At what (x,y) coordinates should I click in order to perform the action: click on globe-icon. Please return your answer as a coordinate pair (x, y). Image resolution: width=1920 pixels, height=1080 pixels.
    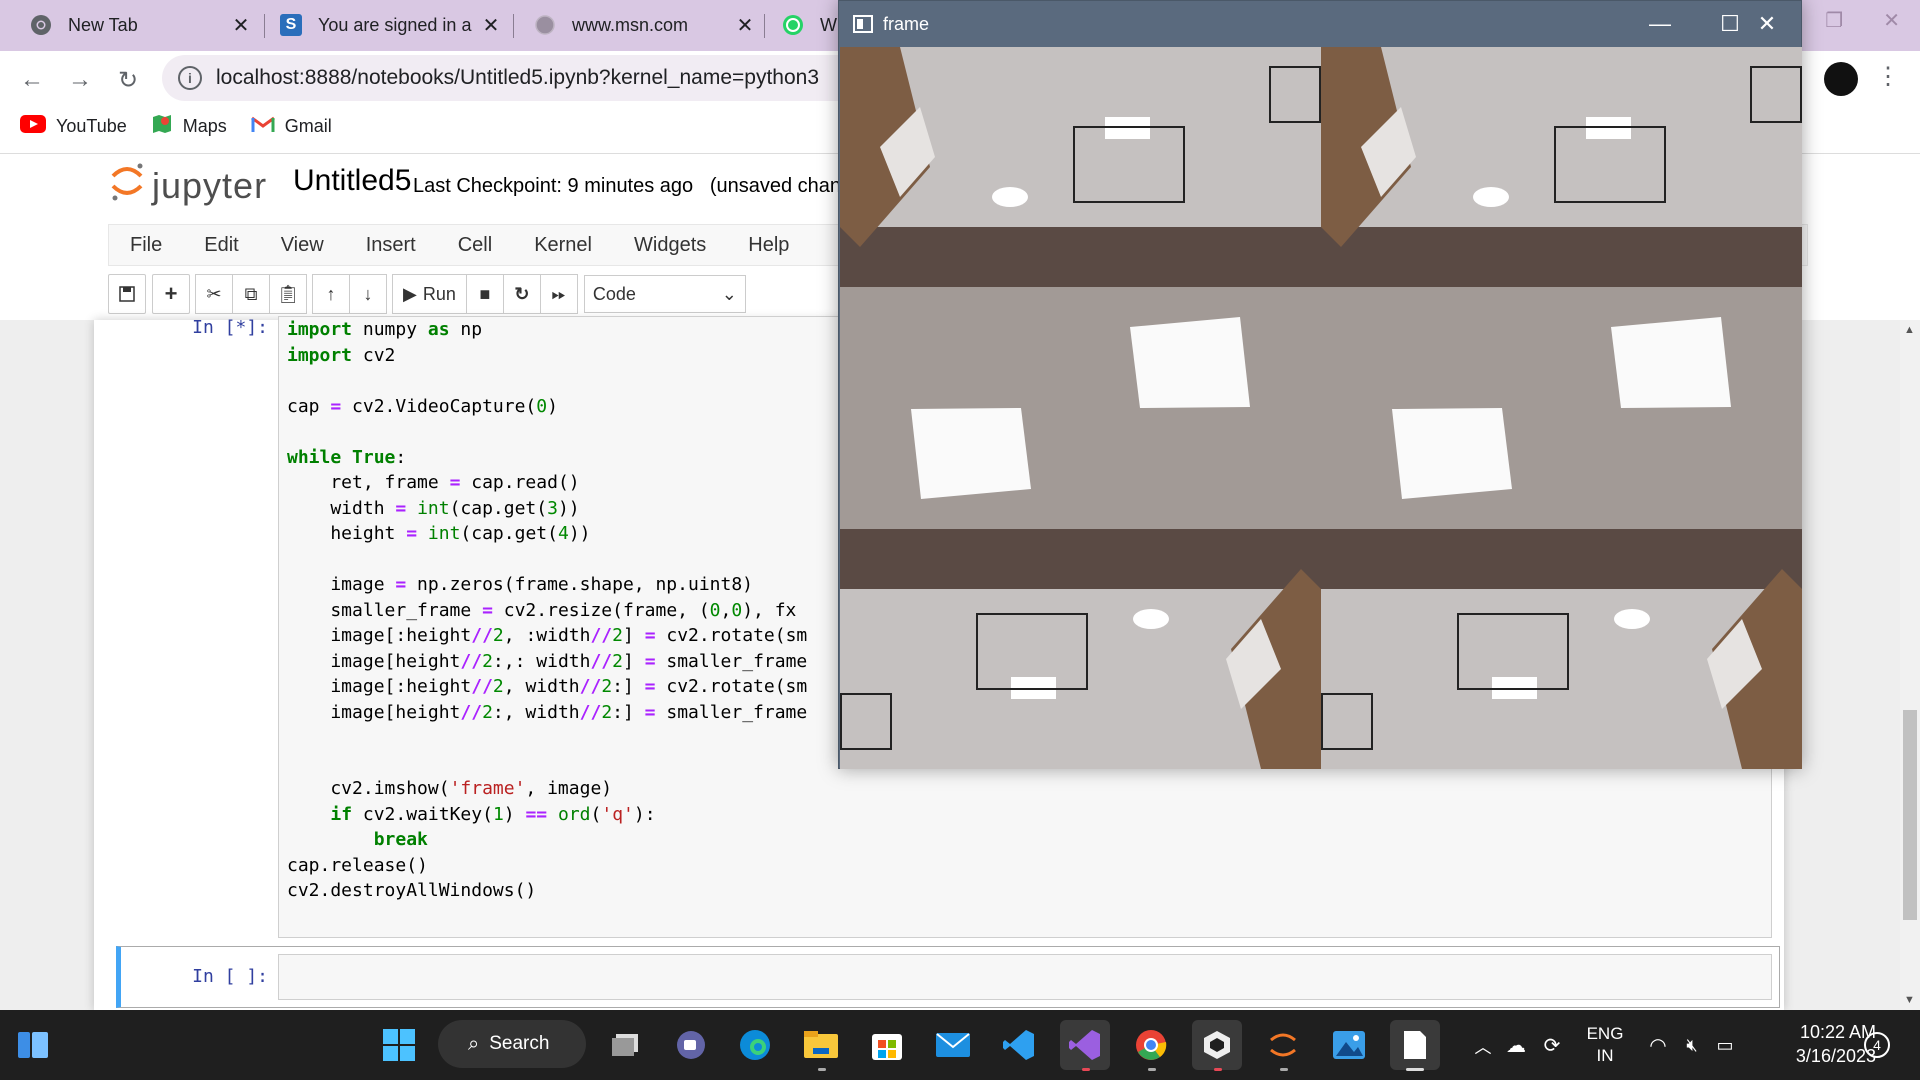
    Looking at the image, I should click on (545, 25).